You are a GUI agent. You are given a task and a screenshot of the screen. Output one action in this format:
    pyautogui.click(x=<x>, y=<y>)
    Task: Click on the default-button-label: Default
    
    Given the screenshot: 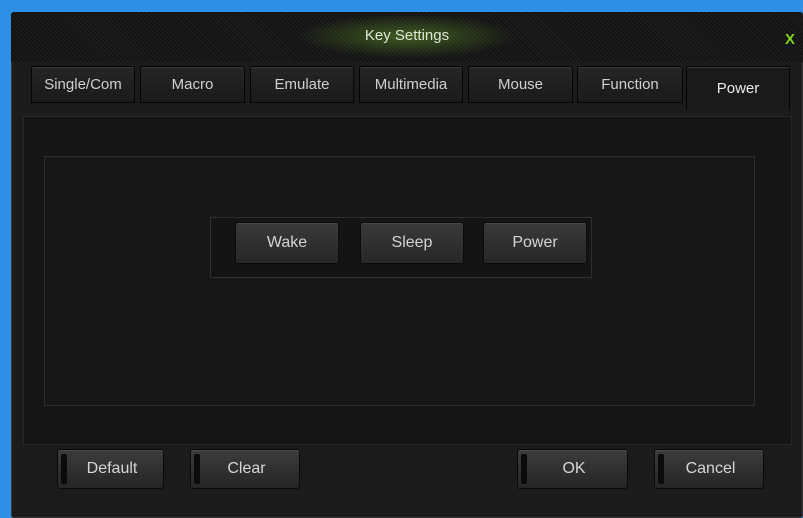 What is the action you would take?
    pyautogui.click(x=112, y=468)
    